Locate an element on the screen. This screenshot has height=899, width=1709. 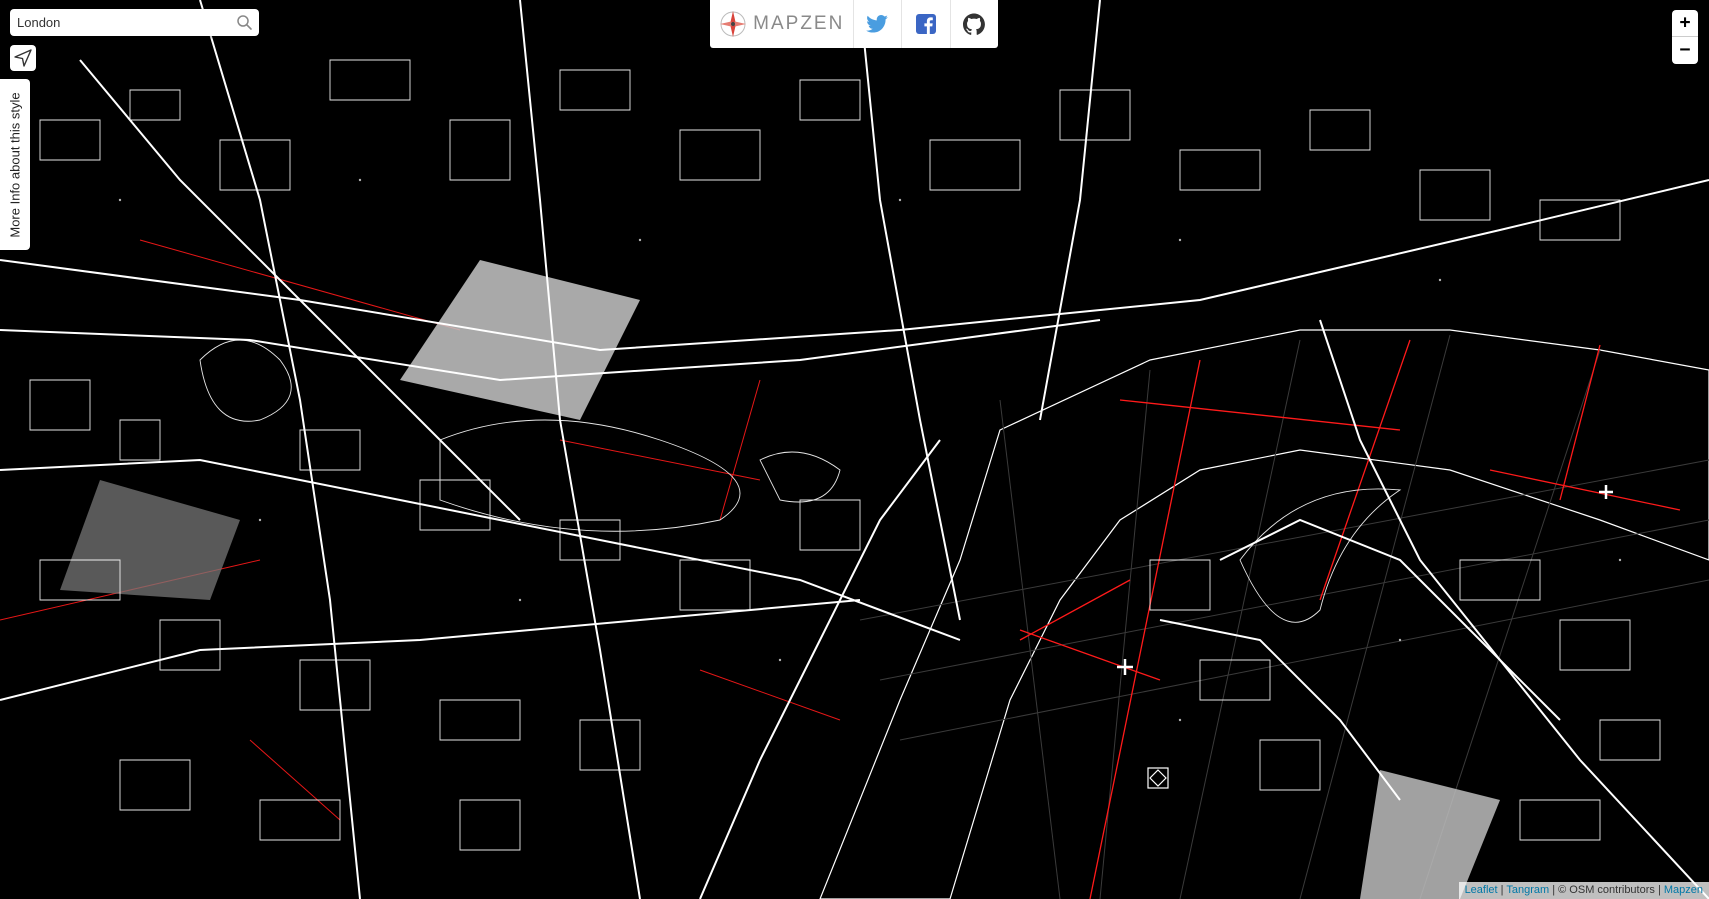
tangram-link: Tangram is located at coordinates (1527, 890).